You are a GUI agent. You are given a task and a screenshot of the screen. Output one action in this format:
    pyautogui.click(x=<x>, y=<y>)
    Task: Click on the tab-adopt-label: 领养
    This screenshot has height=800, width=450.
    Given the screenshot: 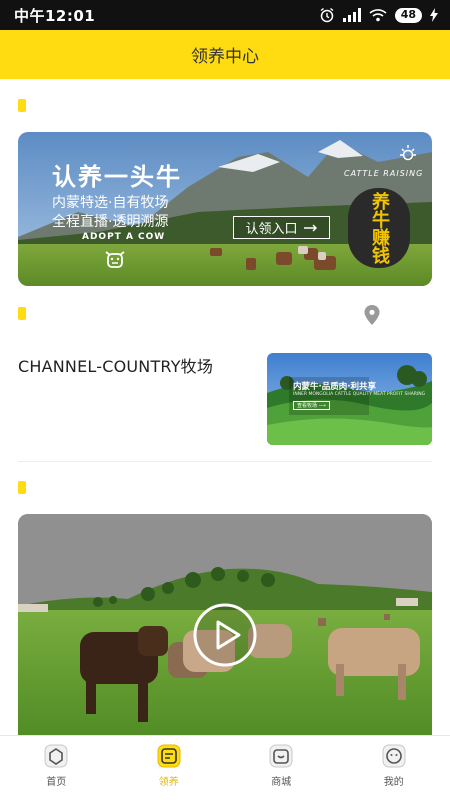 What is the action you would take?
    pyautogui.click(x=168, y=782)
    